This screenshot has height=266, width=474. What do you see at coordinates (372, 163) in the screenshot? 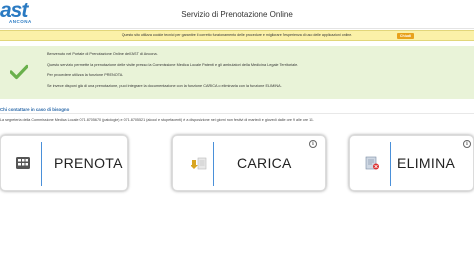
I see `delete-document-icon` at bounding box center [372, 163].